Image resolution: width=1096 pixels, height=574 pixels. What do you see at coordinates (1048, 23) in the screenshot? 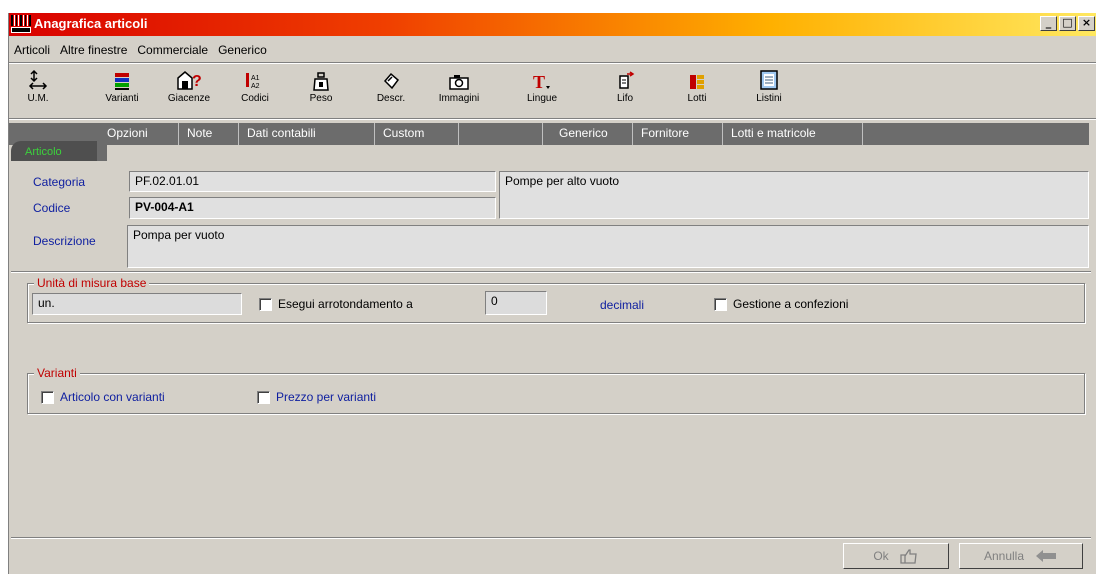
I see `minimize-button: _` at bounding box center [1048, 23].